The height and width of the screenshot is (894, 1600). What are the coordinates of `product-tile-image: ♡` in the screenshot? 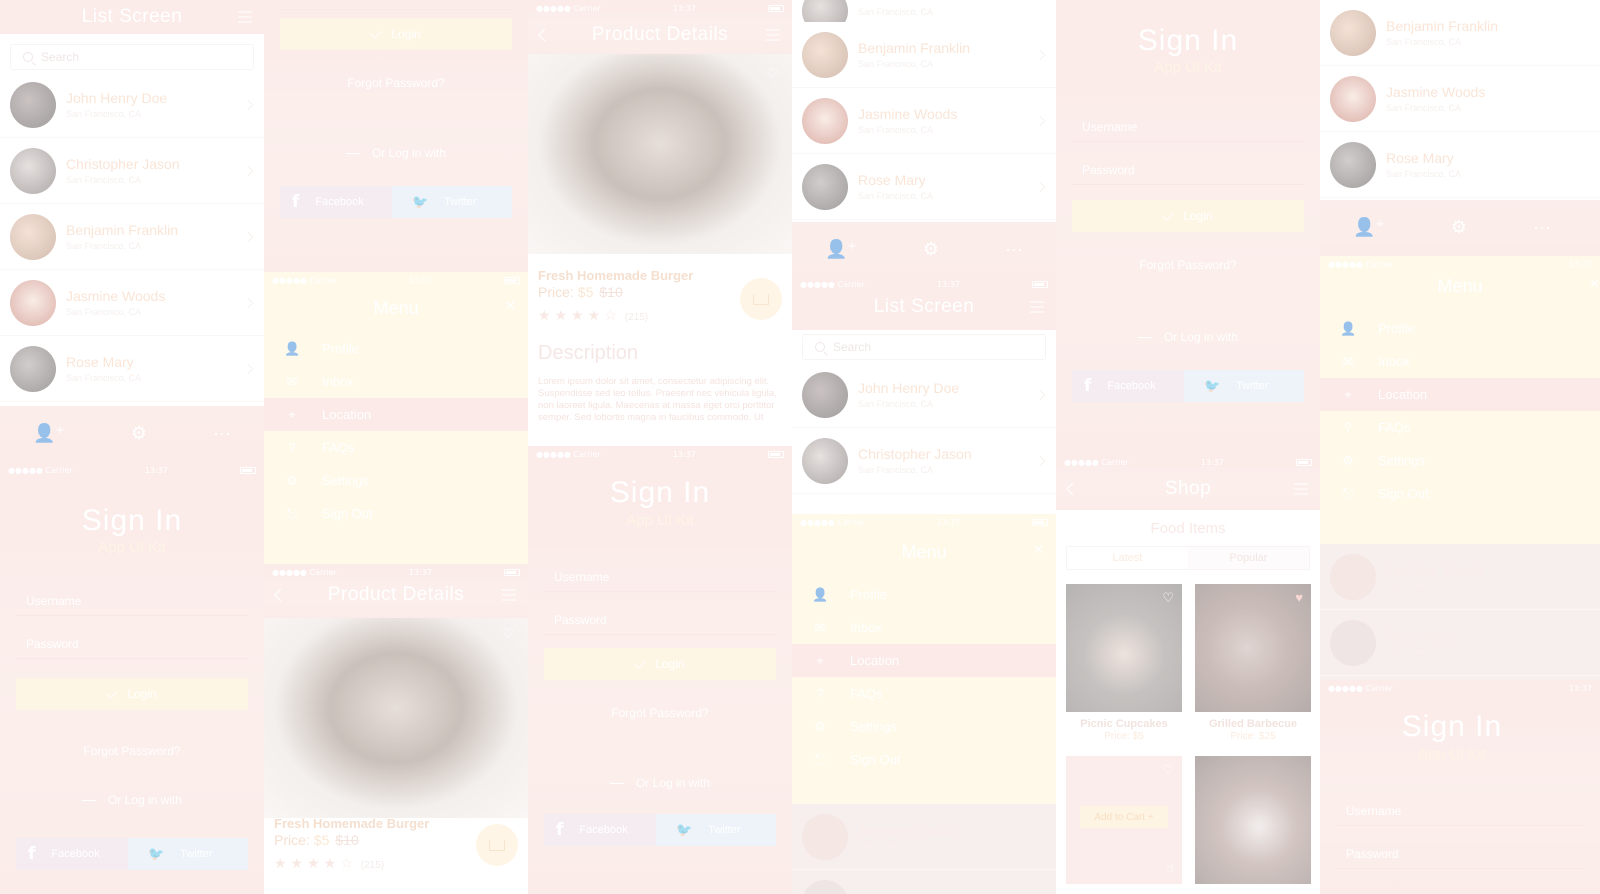 It's located at (1124, 648).